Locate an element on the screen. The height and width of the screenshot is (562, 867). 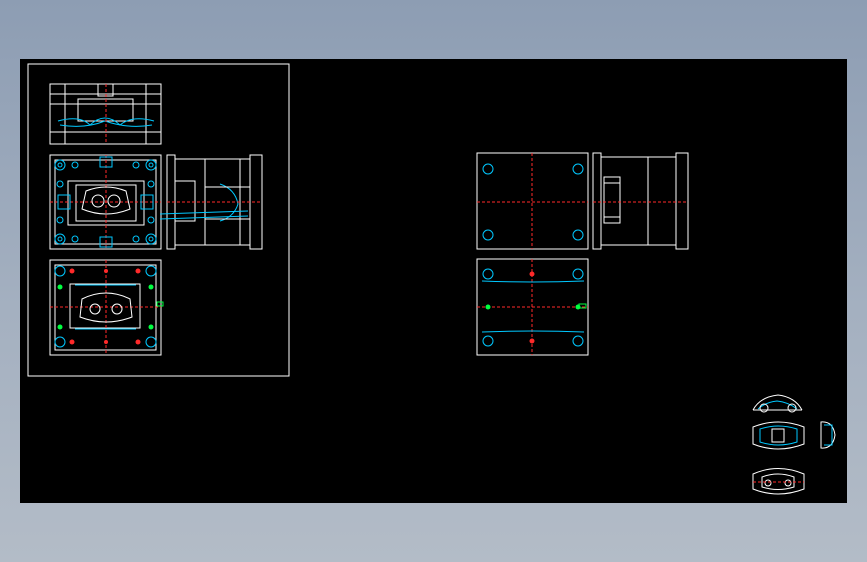
top-section-view is located at coordinates (105, 114).